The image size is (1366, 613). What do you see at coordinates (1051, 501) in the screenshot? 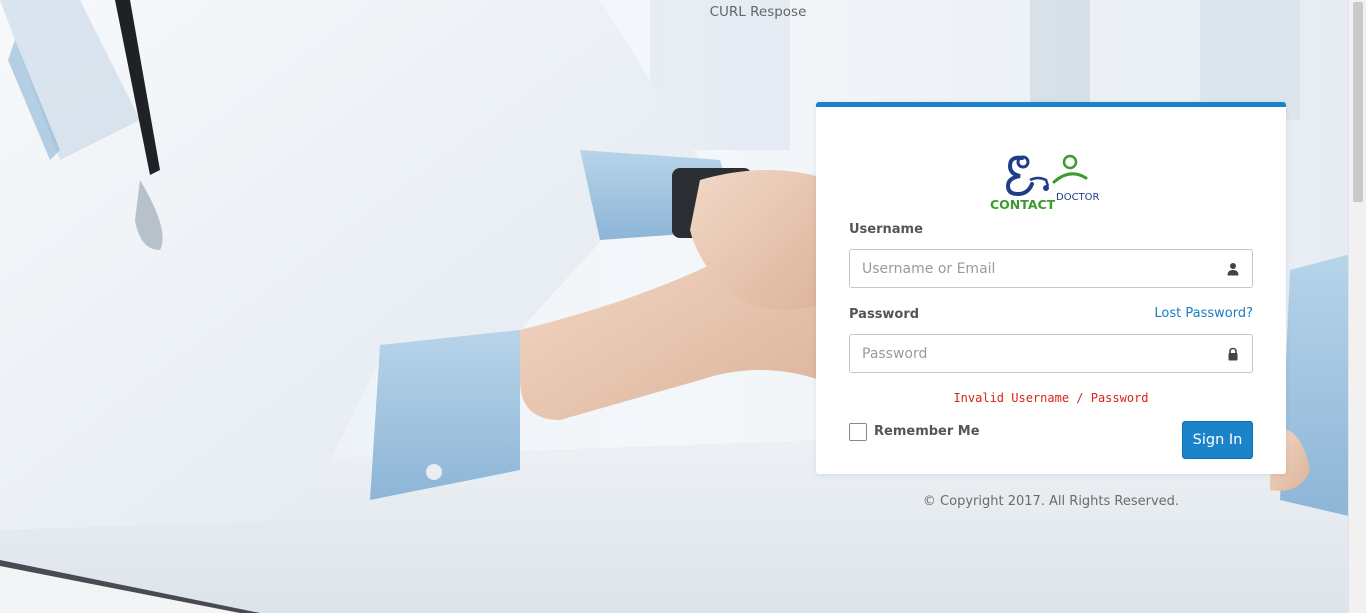
I see `copyright-text: © Copyright 2017. All Rights Reserved.` at bounding box center [1051, 501].